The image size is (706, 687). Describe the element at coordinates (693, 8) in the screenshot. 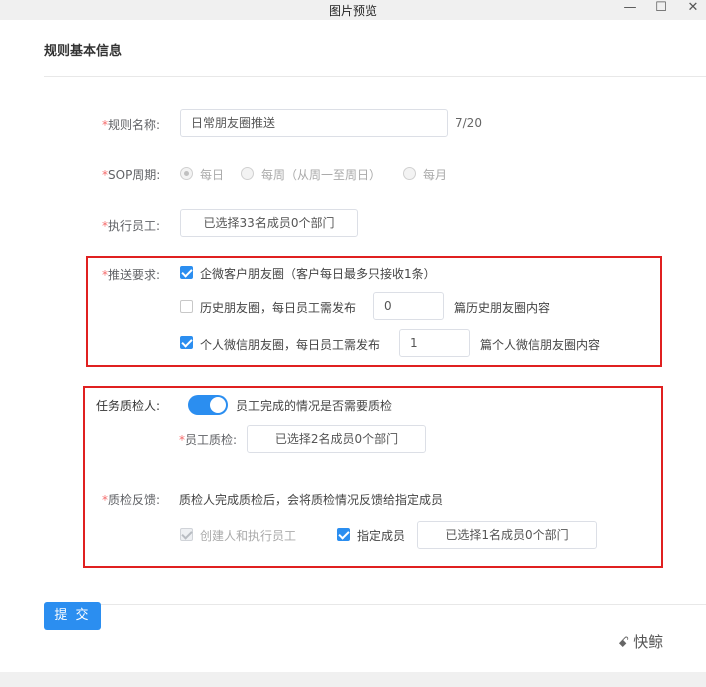

I see `close-button: ✕` at that location.